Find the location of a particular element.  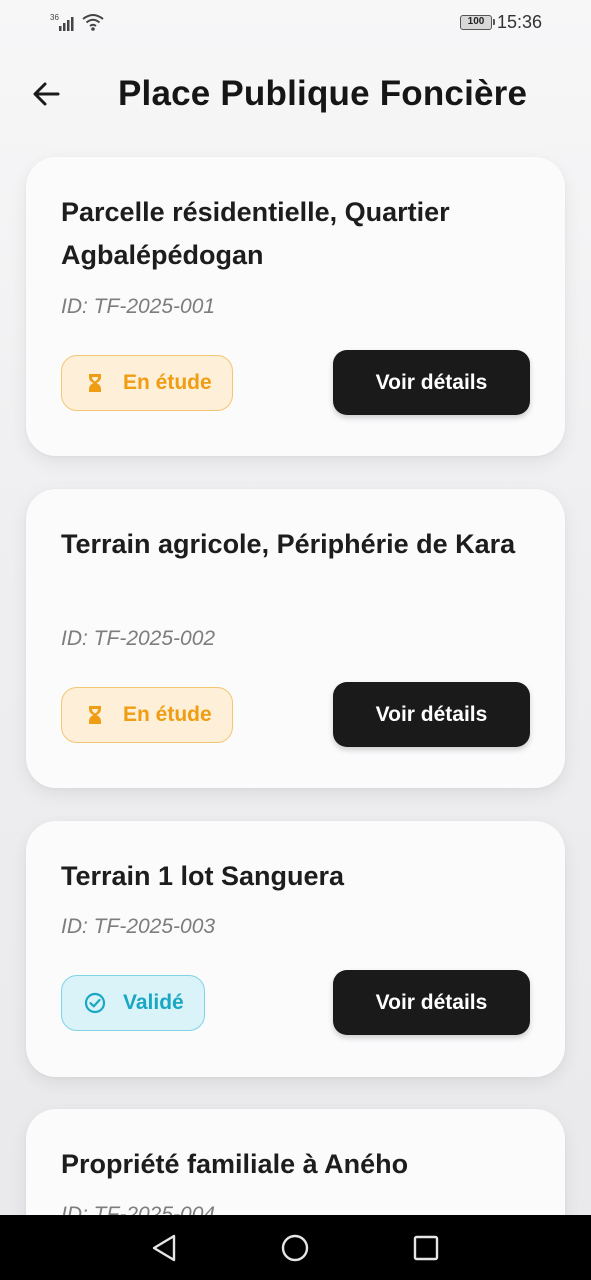

status-badge: Validé is located at coordinates (133, 1003).